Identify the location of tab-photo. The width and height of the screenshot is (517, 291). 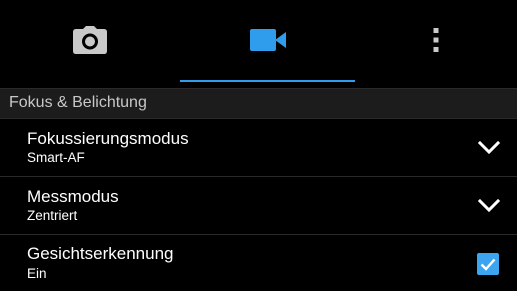
(90, 42).